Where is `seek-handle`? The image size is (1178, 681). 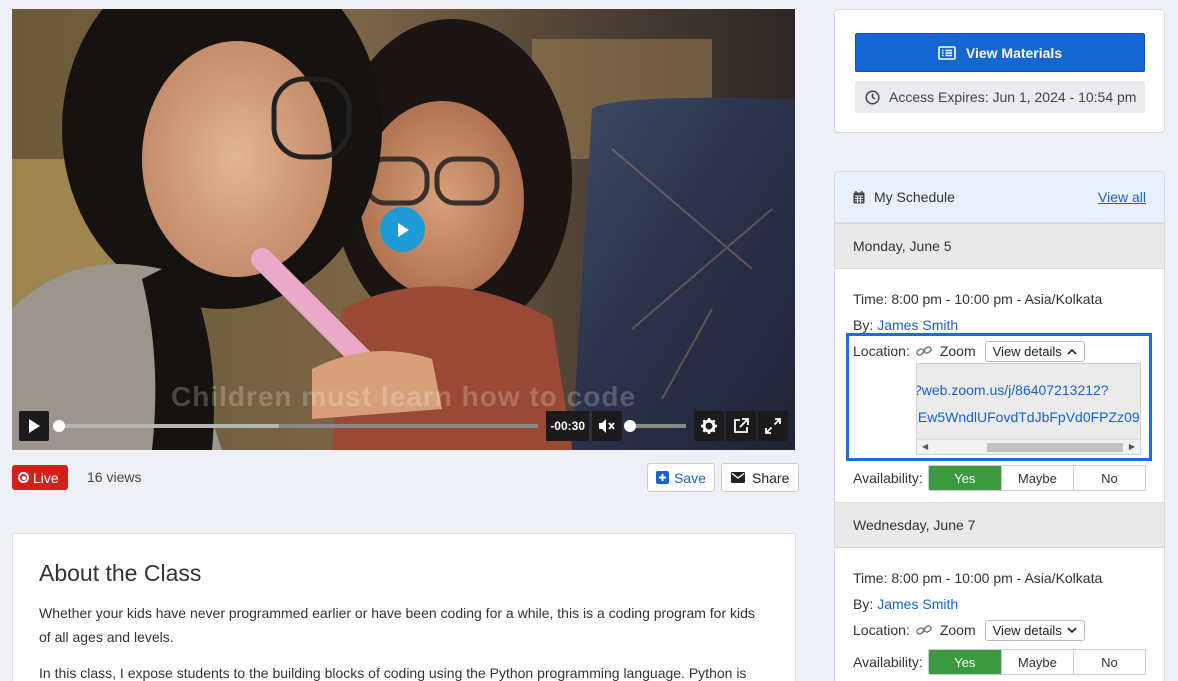
seek-handle is located at coordinates (59, 426).